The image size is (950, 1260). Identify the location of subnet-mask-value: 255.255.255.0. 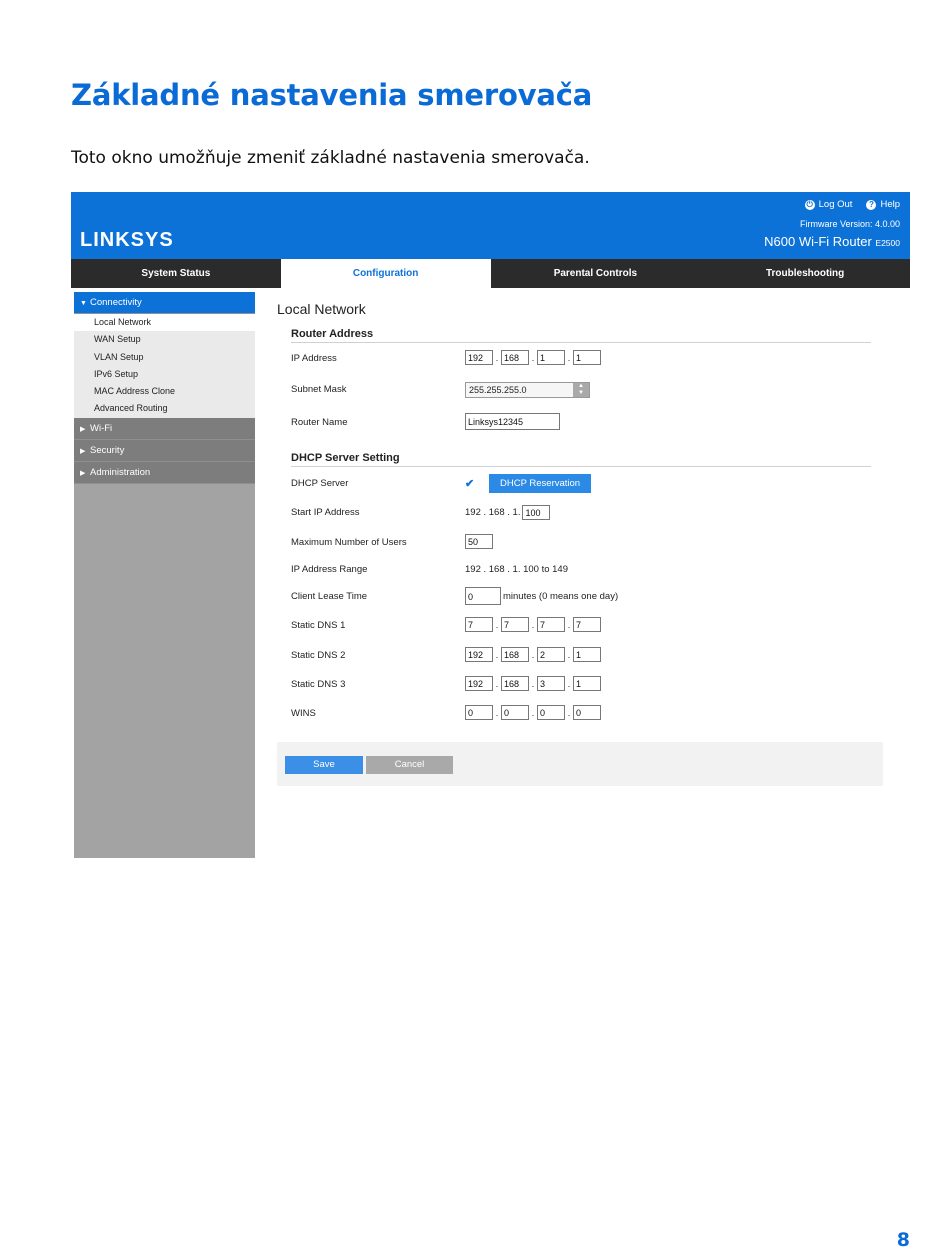
(498, 390).